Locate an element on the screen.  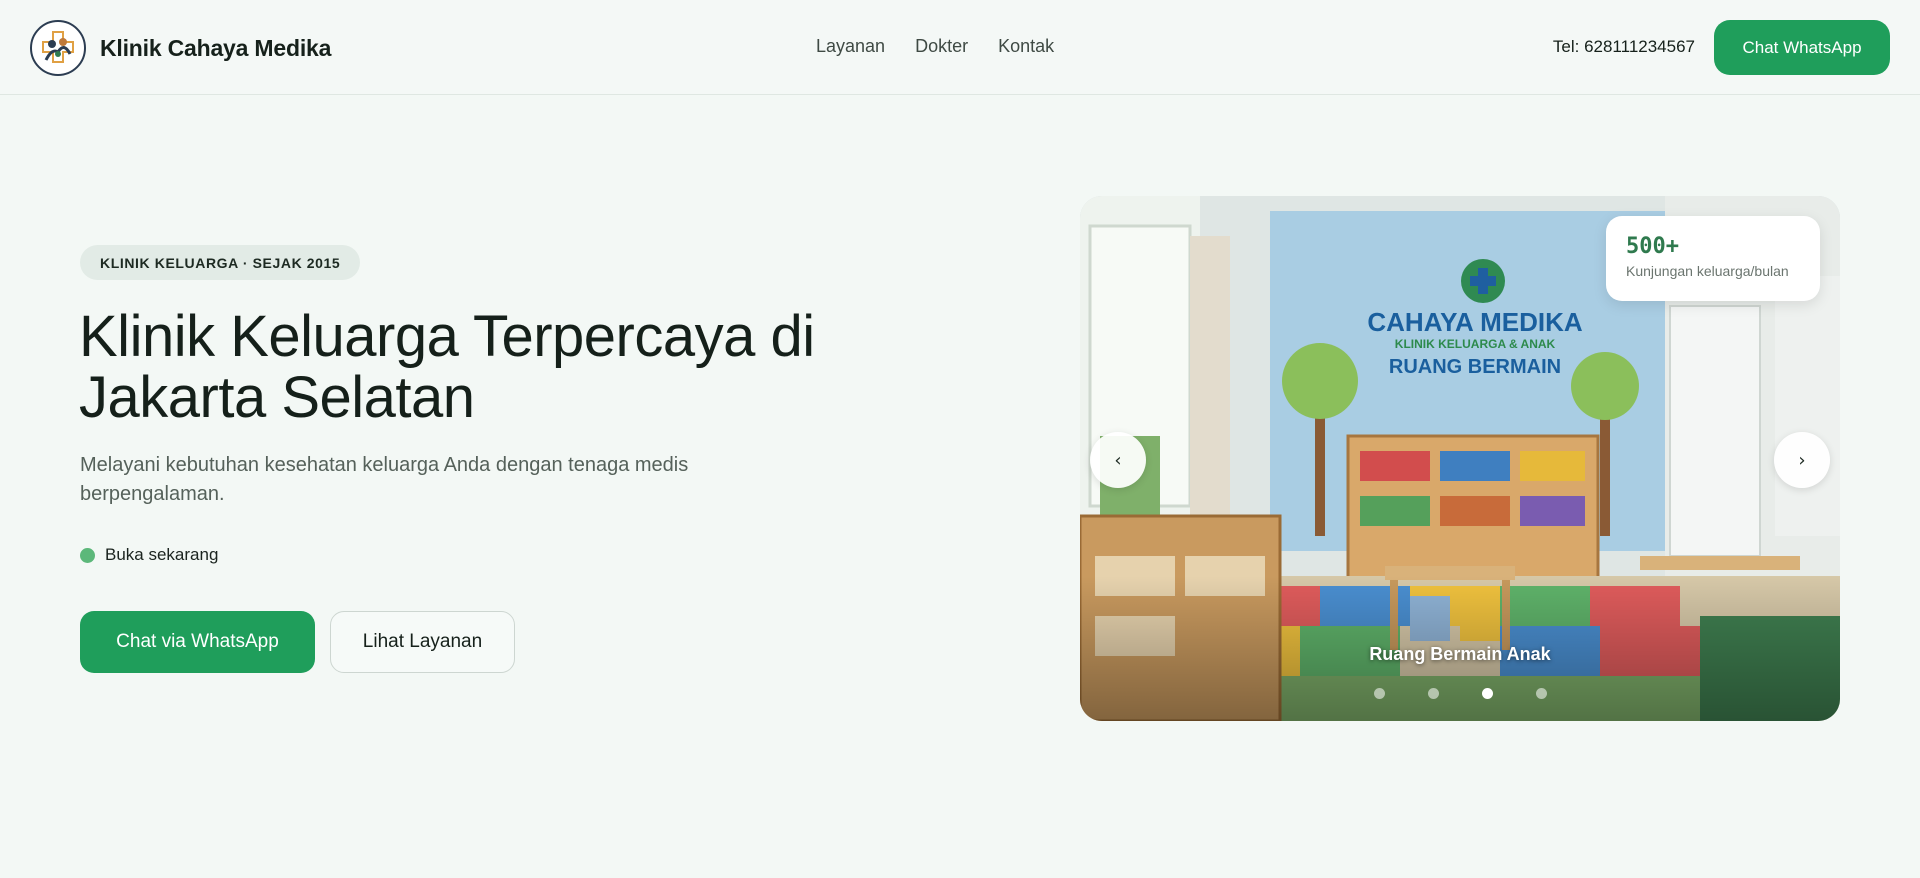
open-status: Buka sekarang is located at coordinates (149, 555).